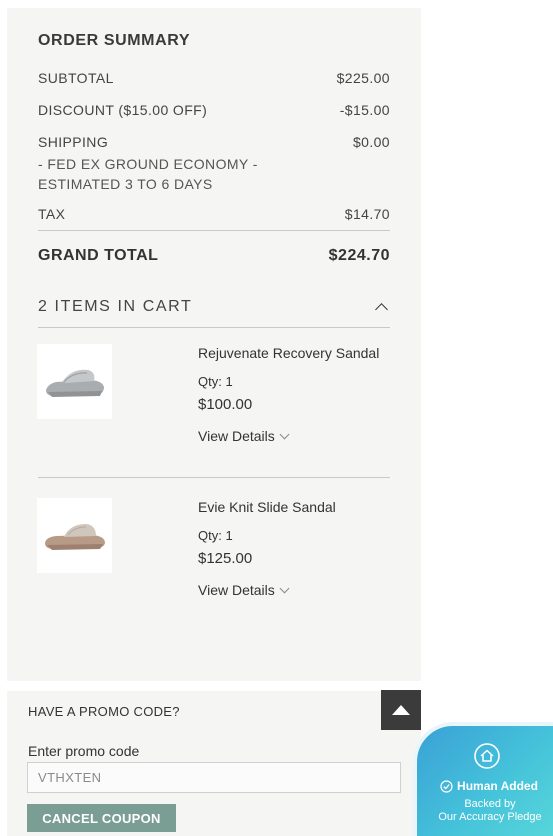  Describe the element at coordinates (123, 110) in the screenshot. I see `discount-label: DISCOUNT ($15.00 OFF)` at that location.